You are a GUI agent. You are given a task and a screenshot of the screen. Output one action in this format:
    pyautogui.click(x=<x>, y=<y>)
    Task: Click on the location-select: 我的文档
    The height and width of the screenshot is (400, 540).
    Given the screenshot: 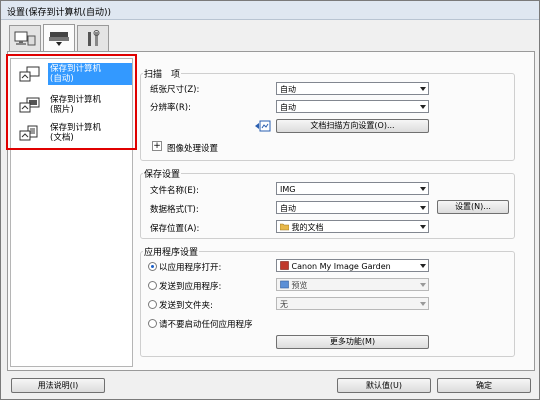 What is the action you would take?
    pyautogui.click(x=352, y=226)
    